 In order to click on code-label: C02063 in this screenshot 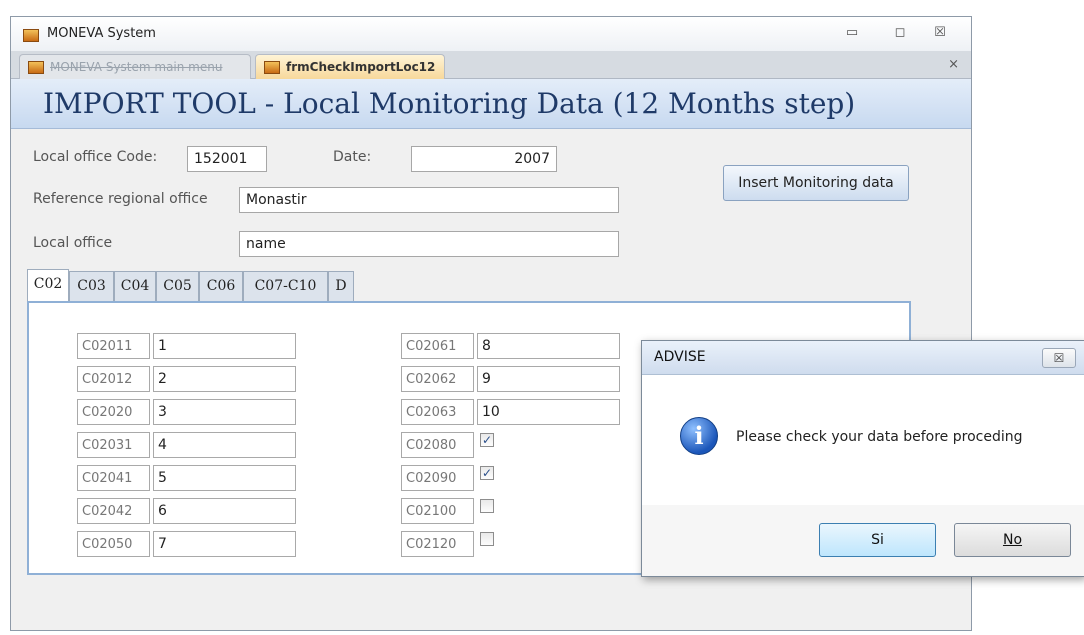, I will do `click(437, 412)`.